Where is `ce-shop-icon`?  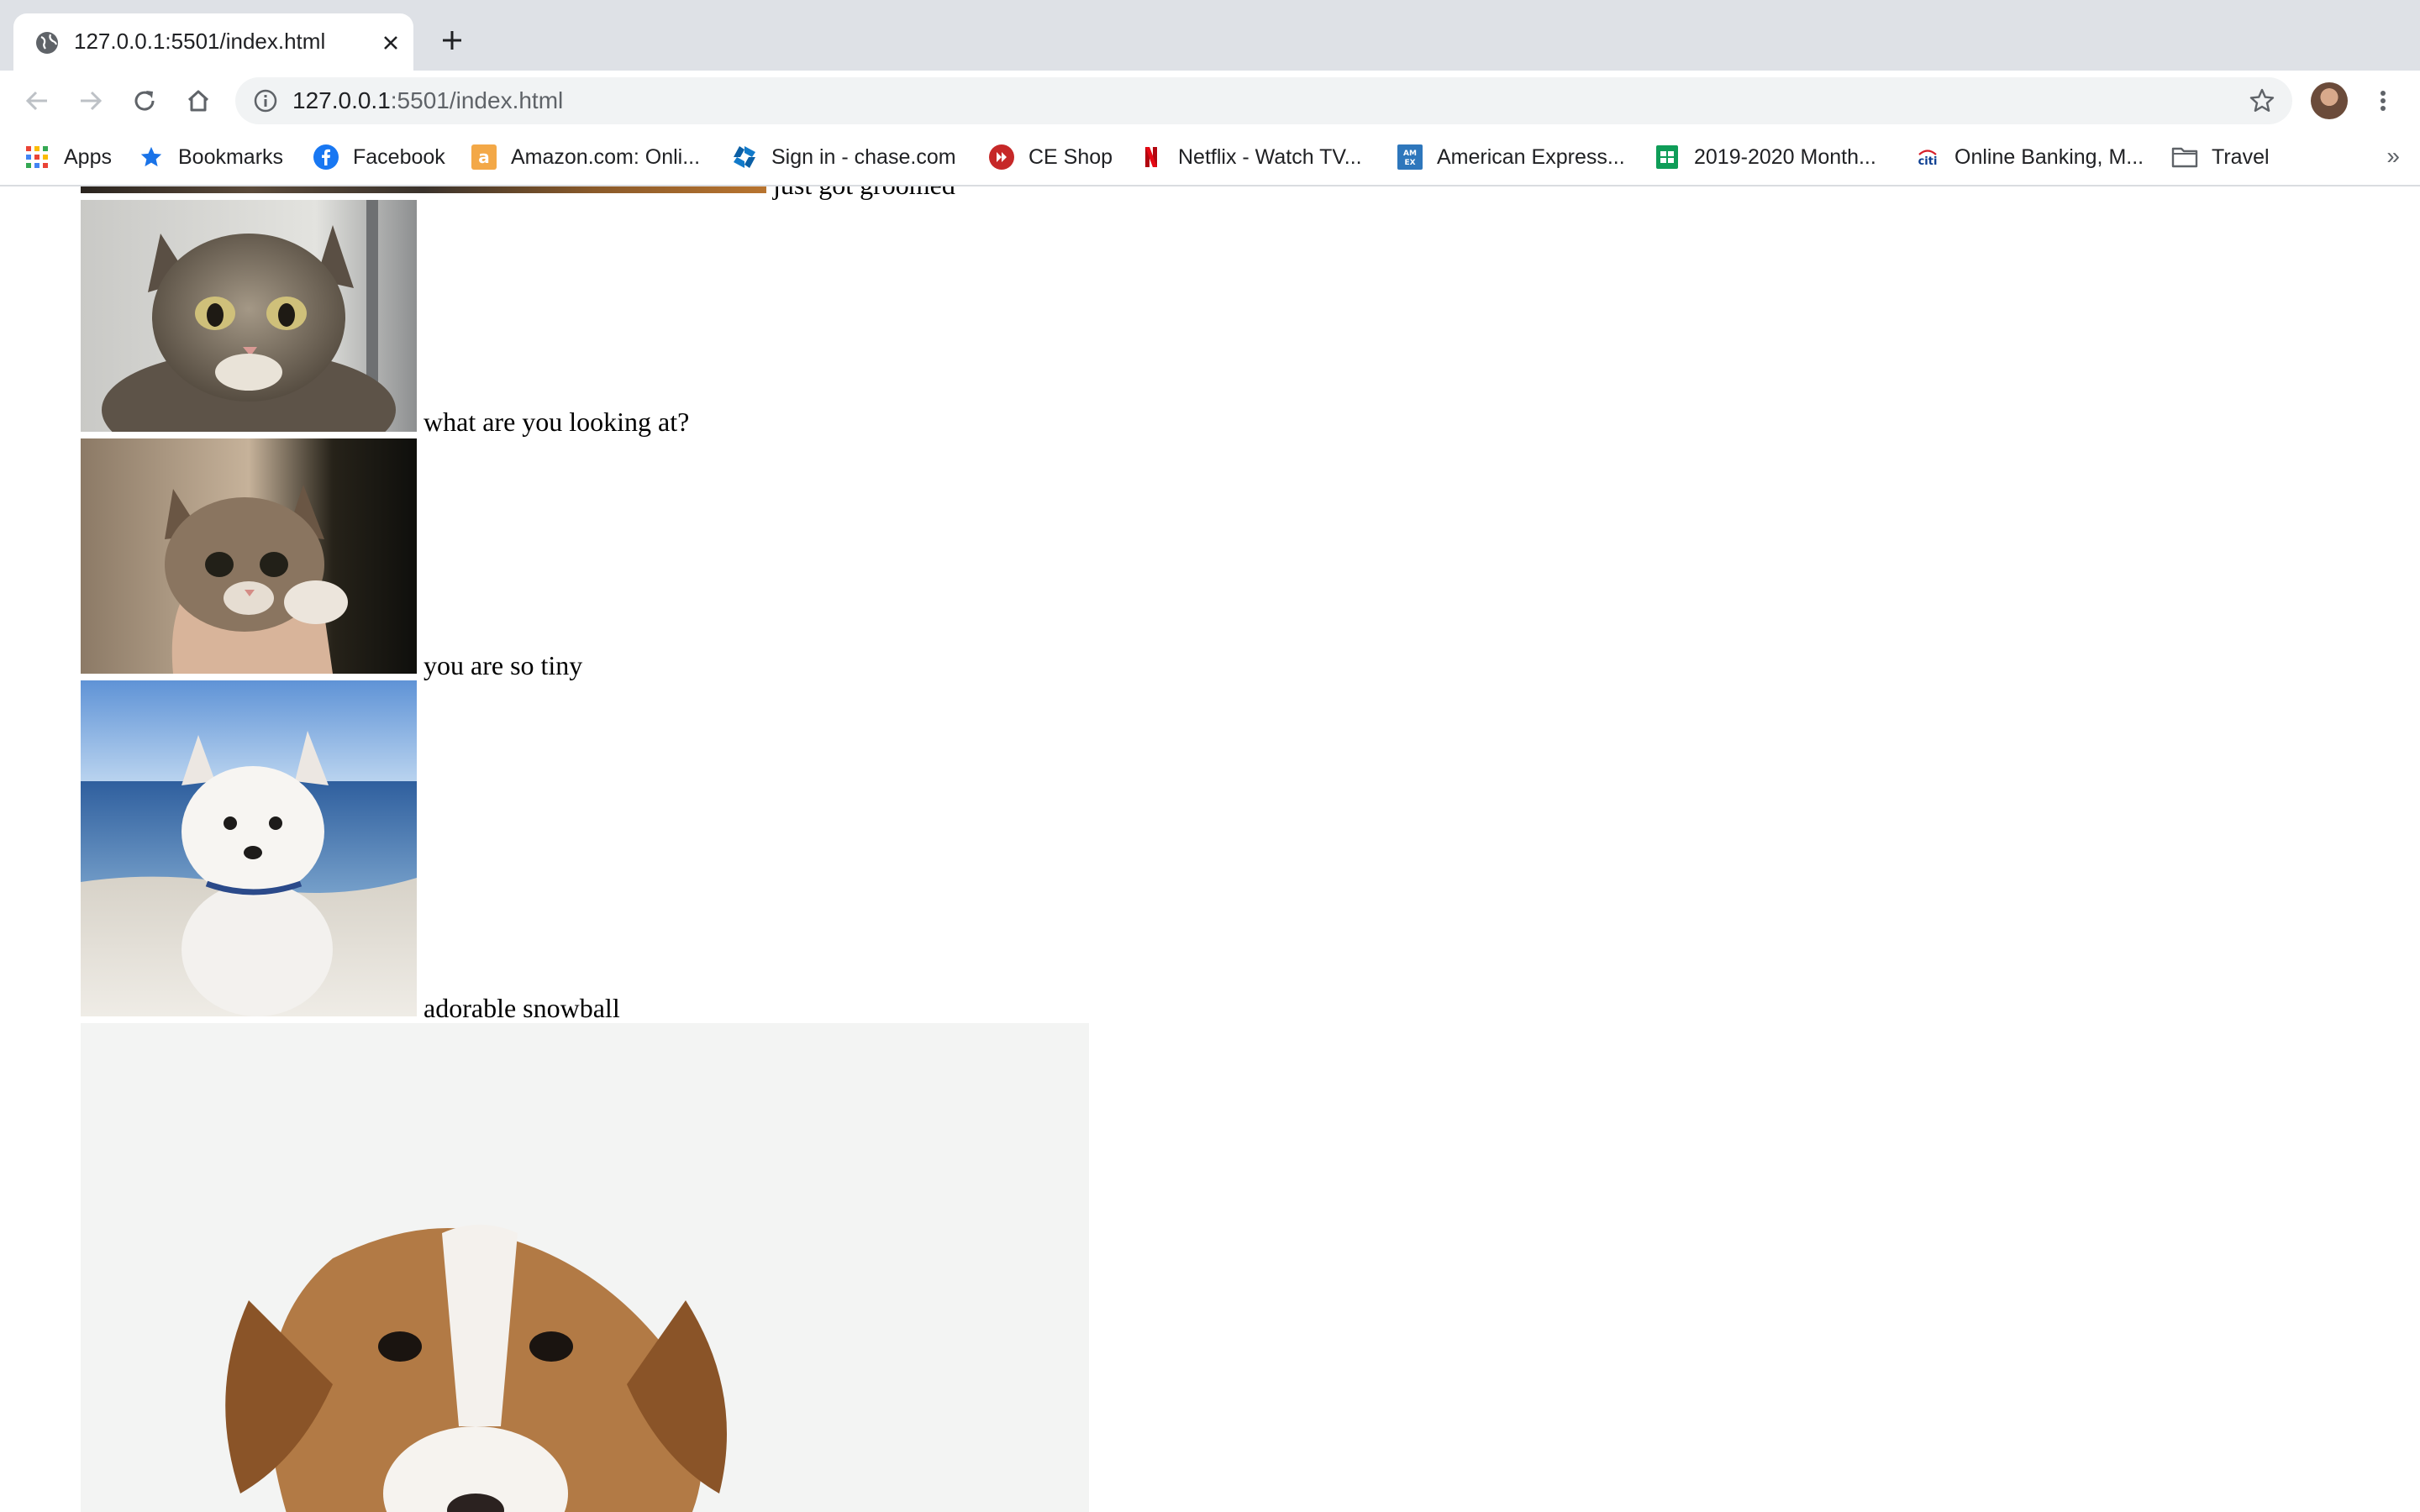 ce-shop-icon is located at coordinates (1001, 157).